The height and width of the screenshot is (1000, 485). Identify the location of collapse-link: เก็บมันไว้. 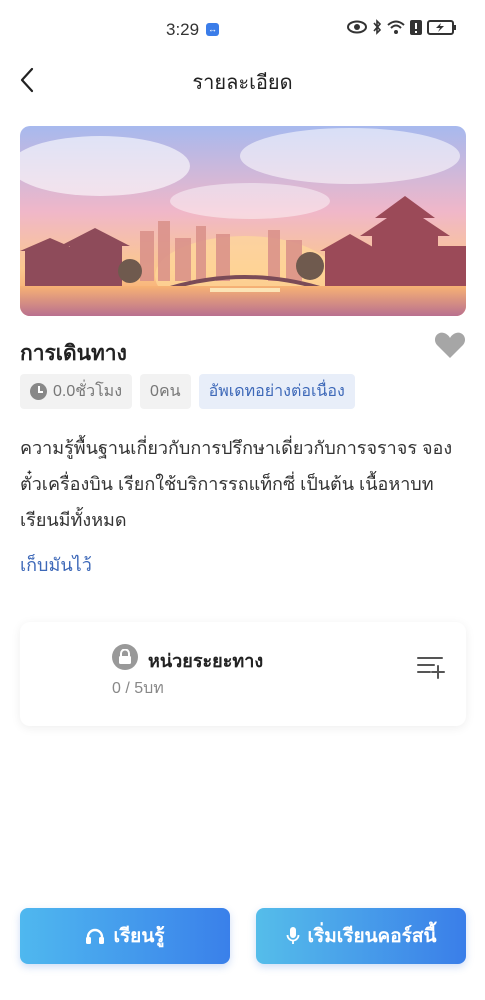
(56, 564).